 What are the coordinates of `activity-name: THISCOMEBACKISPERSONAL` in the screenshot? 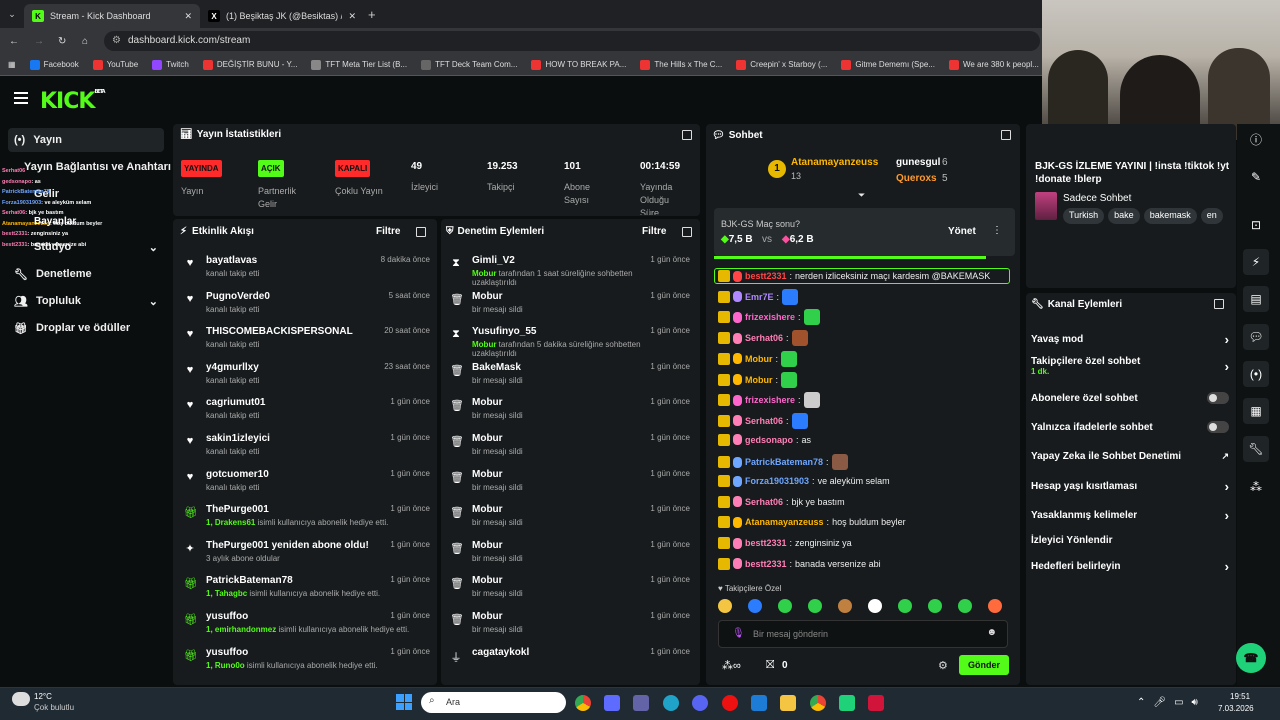 It's located at (279, 331).